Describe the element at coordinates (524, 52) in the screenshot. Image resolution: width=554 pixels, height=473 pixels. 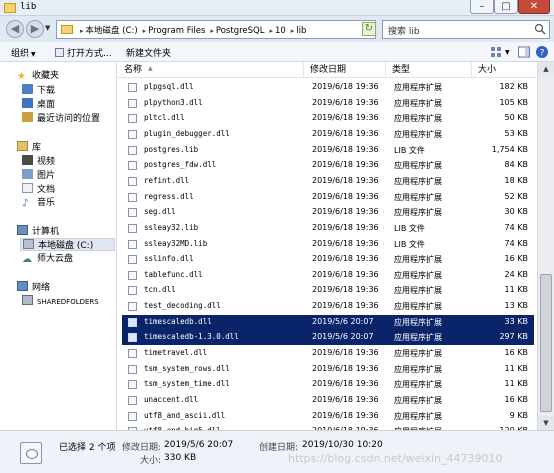
I see `preview-pane-icon` at that location.